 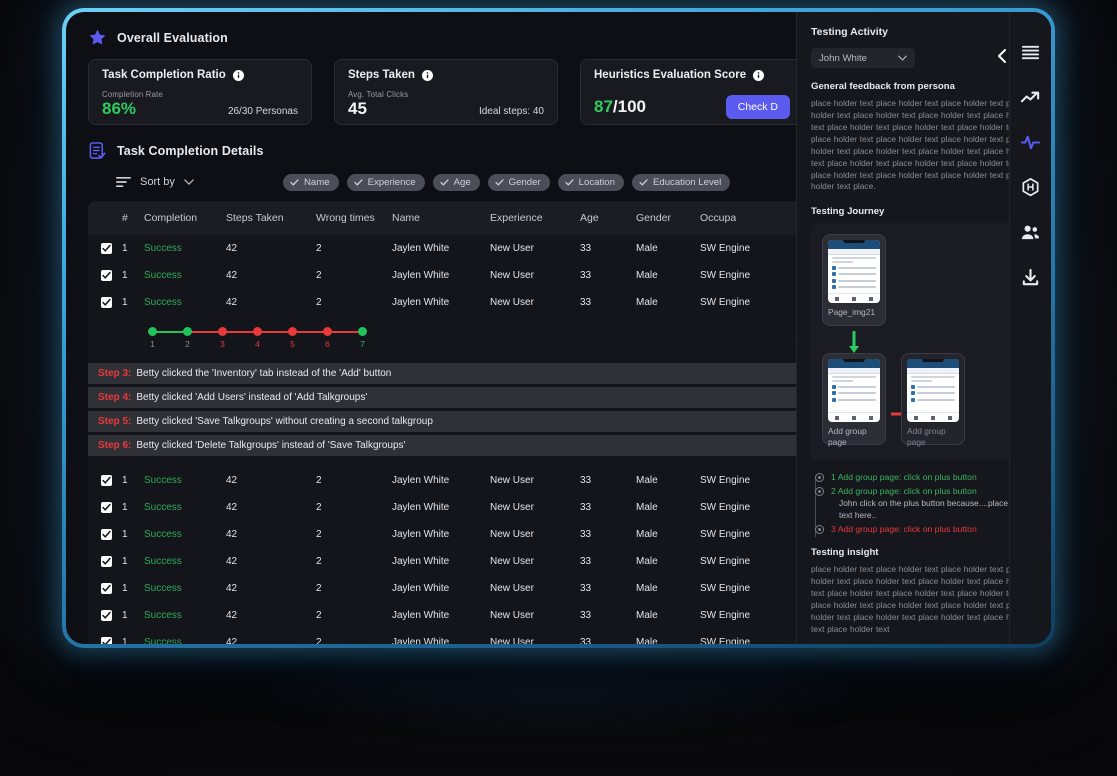 What do you see at coordinates (590, 182) in the screenshot?
I see `filter-chip-location: Location` at bounding box center [590, 182].